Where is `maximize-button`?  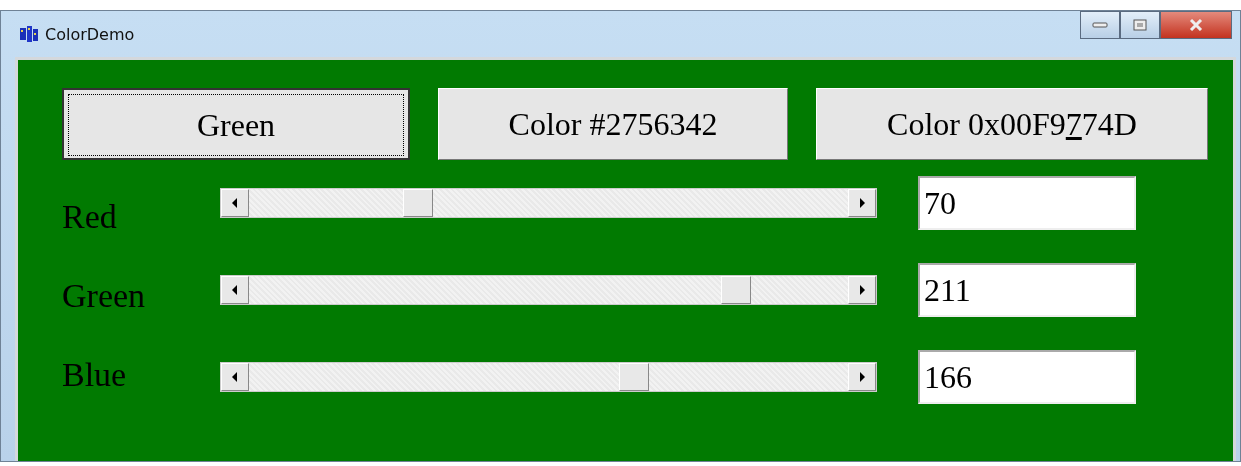 maximize-button is located at coordinates (1140, 25).